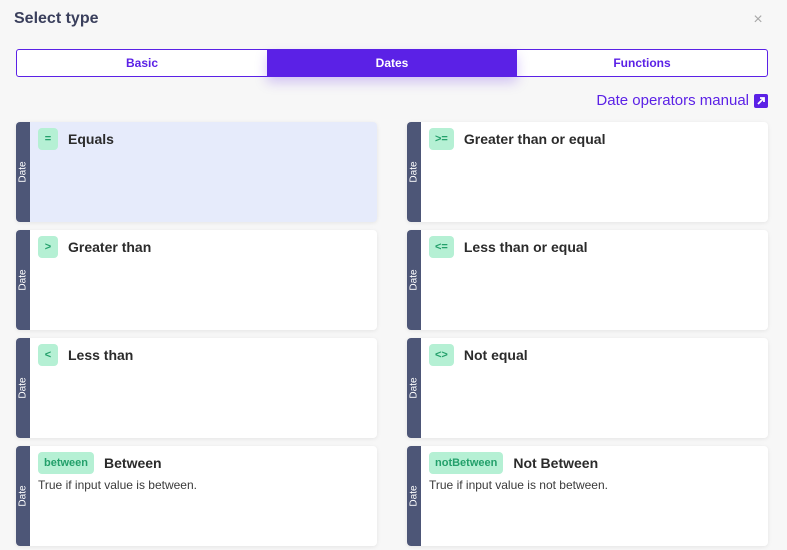  I want to click on operator-card-less-than-or-equal: Date <= Less than or equal, so click(587, 280).